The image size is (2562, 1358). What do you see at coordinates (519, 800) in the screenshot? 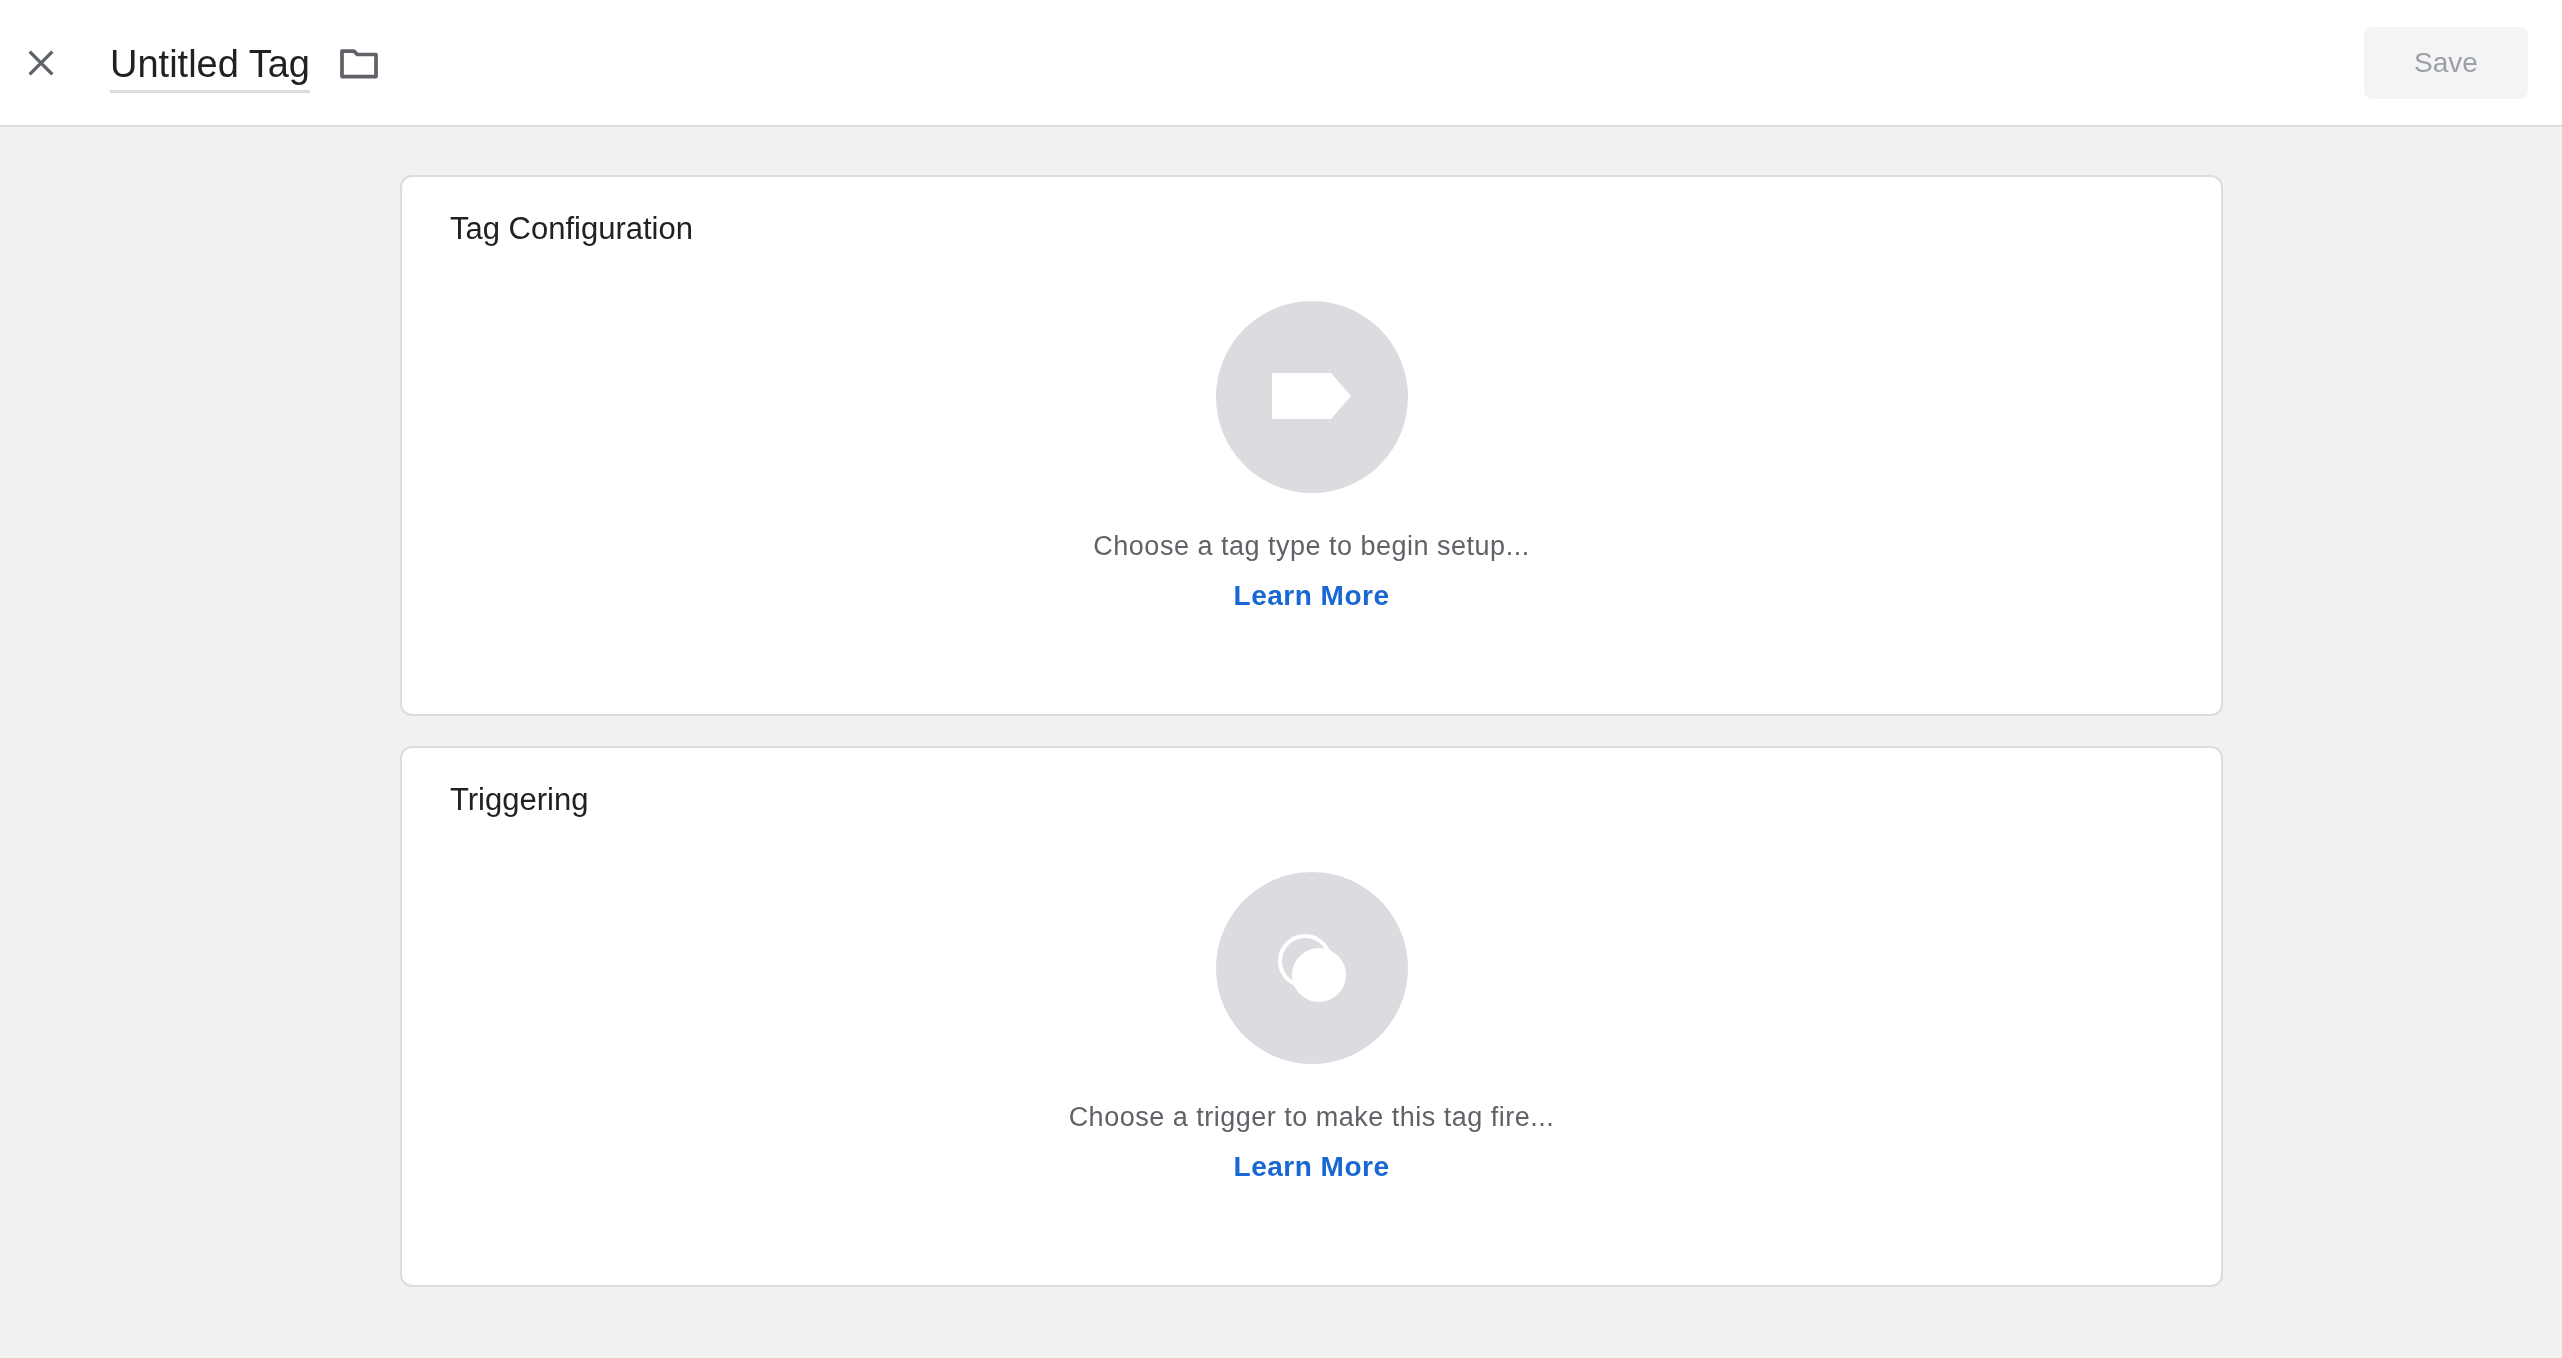
I see `card-title: Triggering` at bounding box center [519, 800].